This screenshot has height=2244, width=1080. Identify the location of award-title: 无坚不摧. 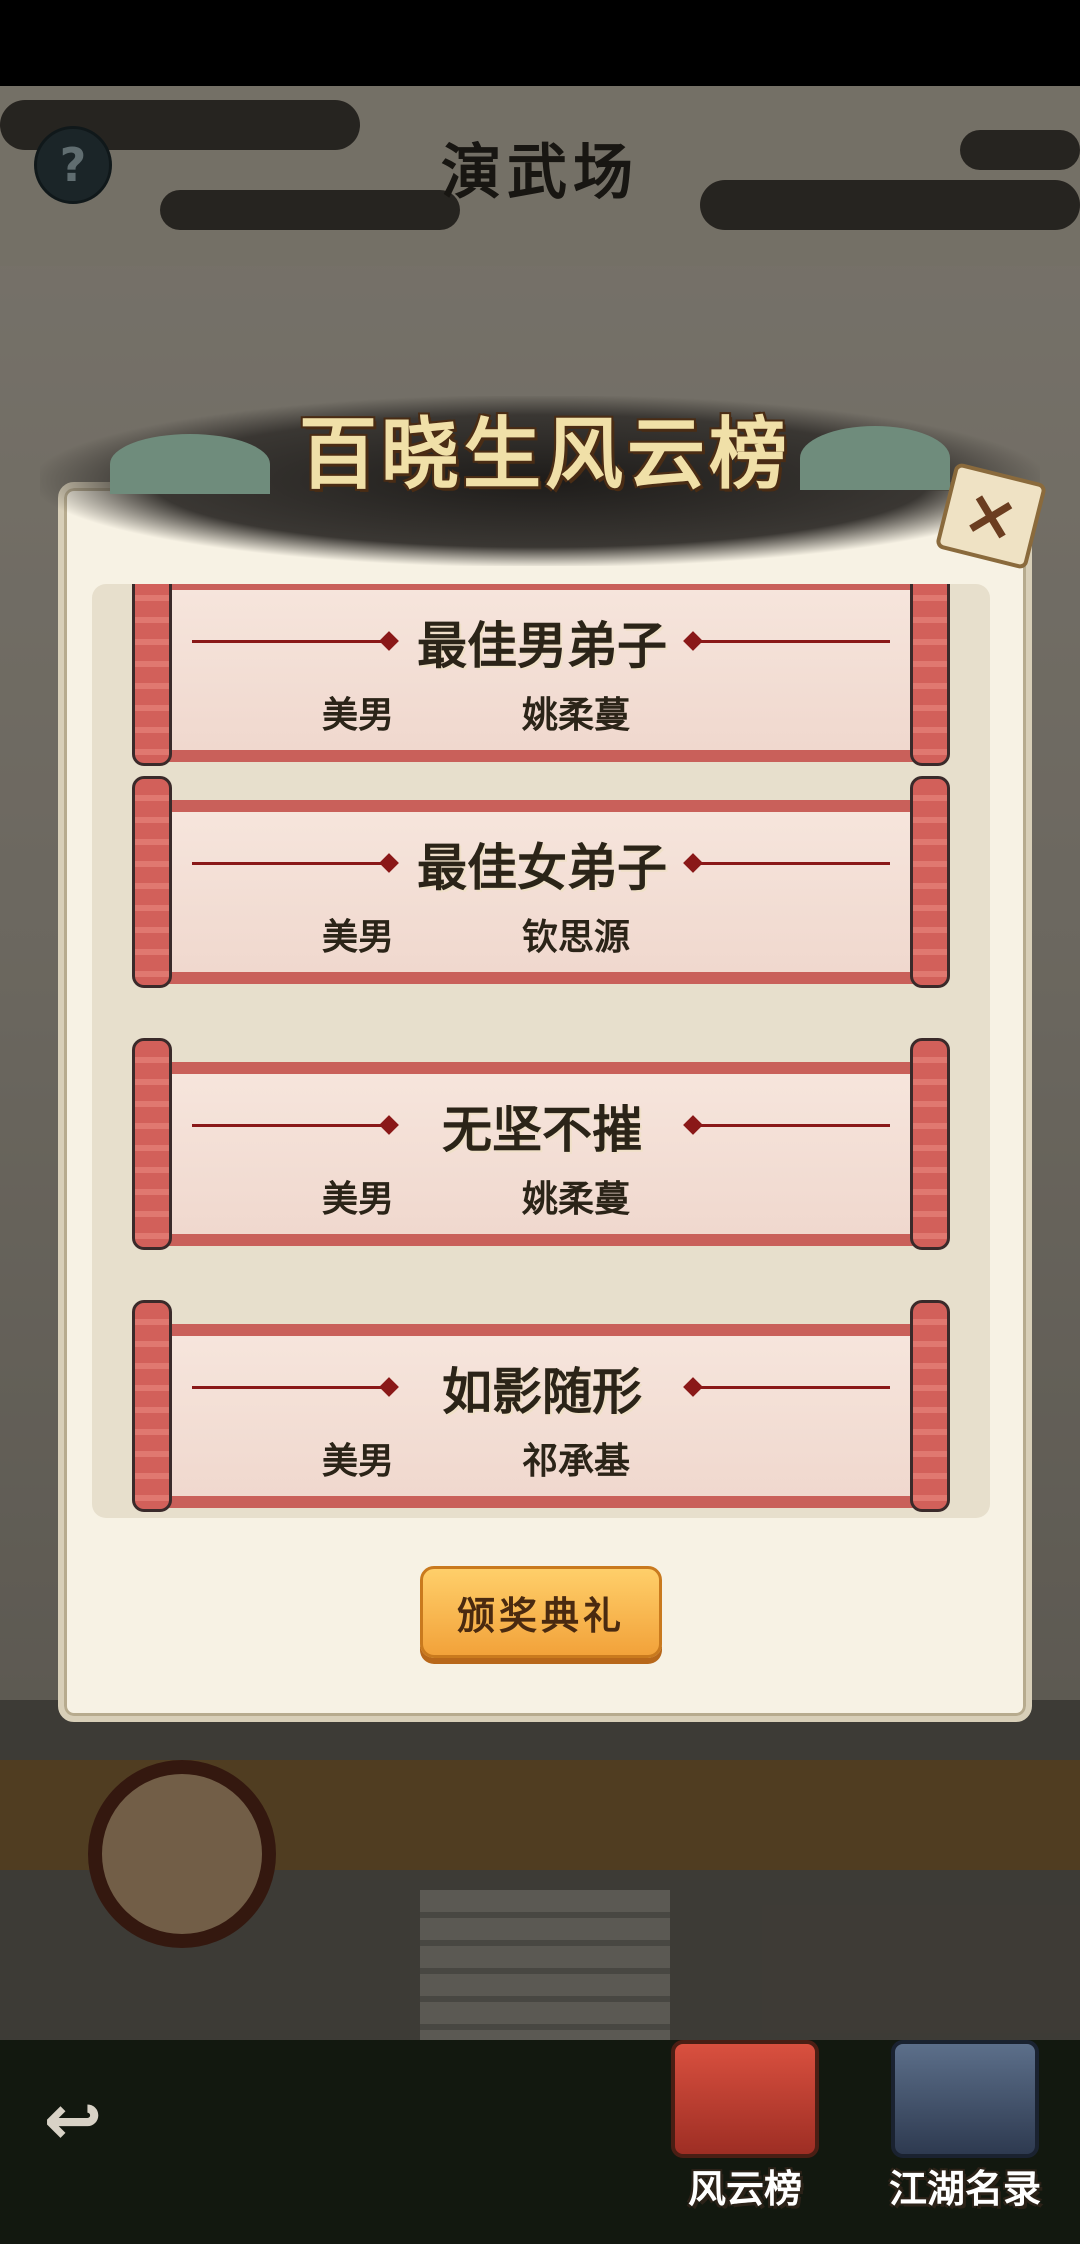
(542, 1129).